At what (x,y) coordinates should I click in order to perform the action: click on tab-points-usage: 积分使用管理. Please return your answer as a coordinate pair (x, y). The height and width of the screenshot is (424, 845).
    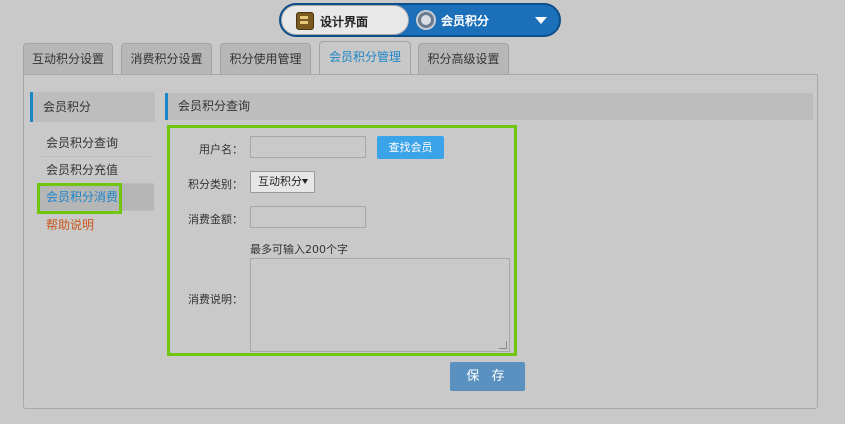
    Looking at the image, I should click on (265, 59).